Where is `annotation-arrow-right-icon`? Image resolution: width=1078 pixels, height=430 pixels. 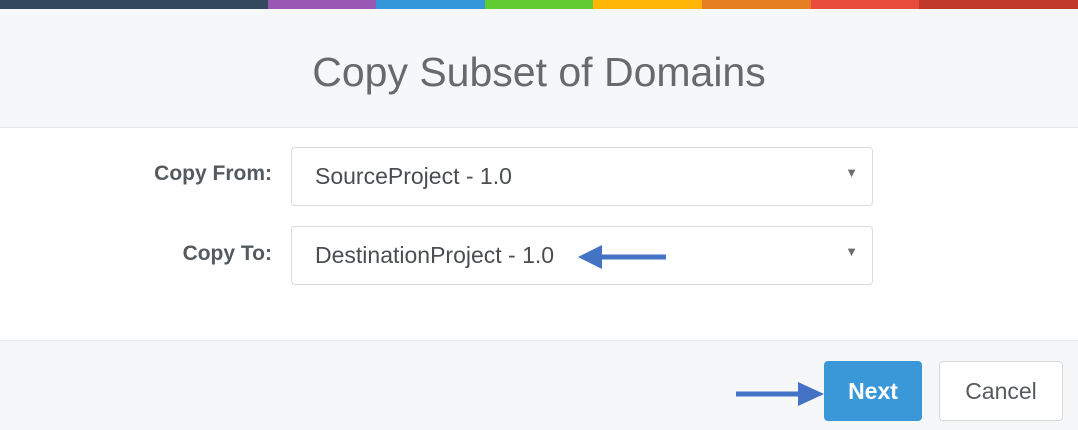
annotation-arrow-right-icon is located at coordinates (780, 394).